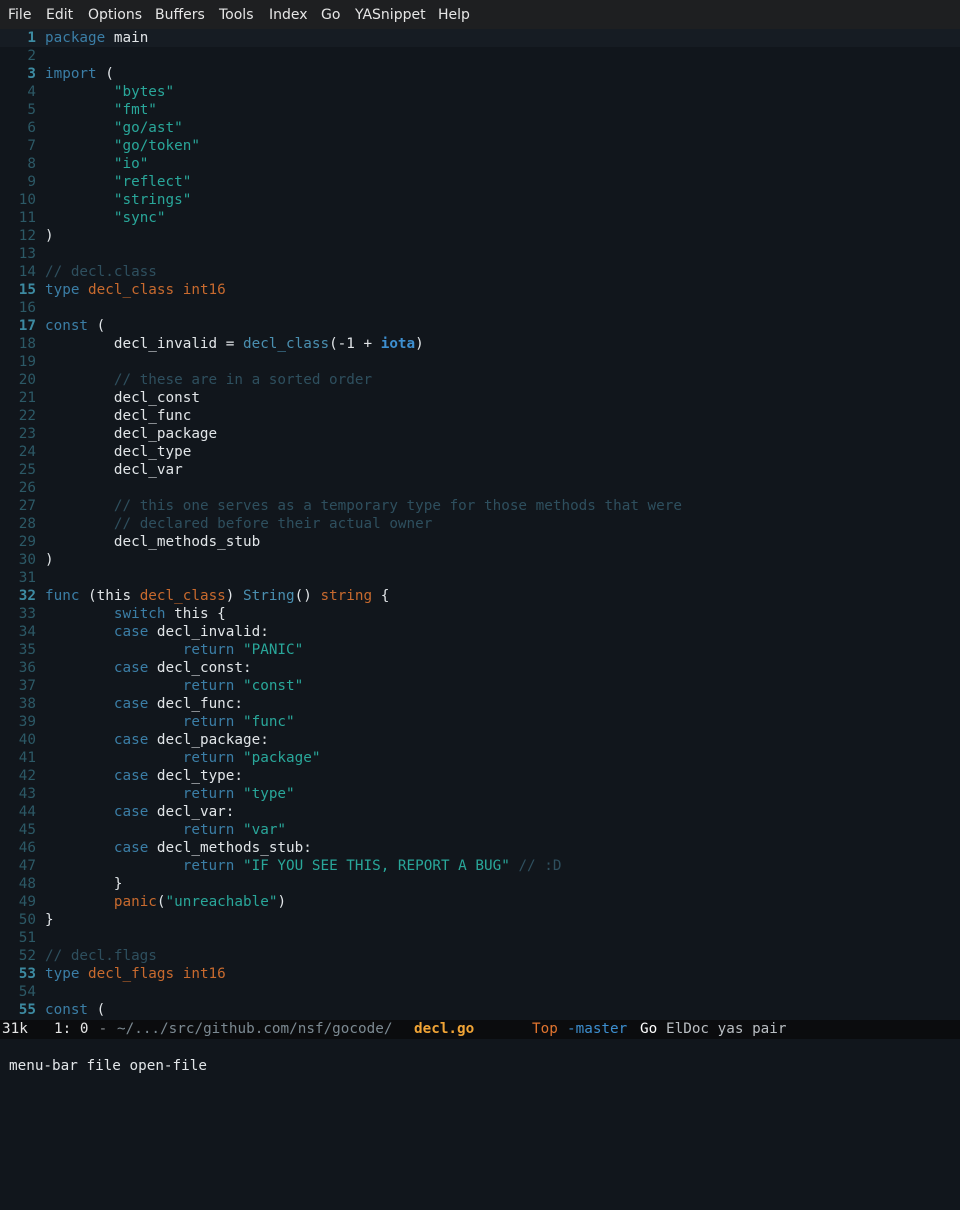 Image resolution: width=960 pixels, height=1210 pixels. What do you see at coordinates (288, 15) in the screenshot?
I see `menu-index: Index` at bounding box center [288, 15].